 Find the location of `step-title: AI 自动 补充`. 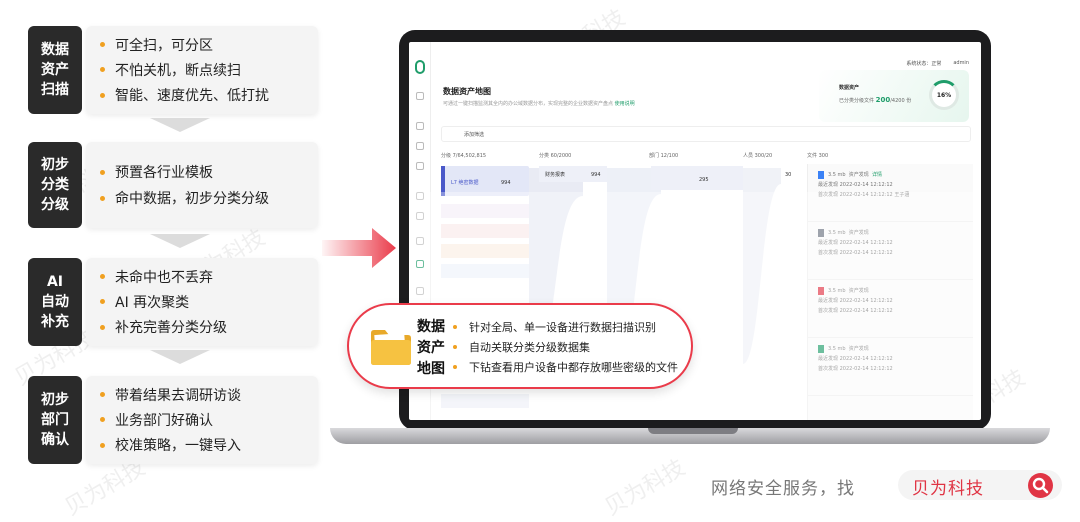

step-title: AI 自动 补充 is located at coordinates (55, 302).